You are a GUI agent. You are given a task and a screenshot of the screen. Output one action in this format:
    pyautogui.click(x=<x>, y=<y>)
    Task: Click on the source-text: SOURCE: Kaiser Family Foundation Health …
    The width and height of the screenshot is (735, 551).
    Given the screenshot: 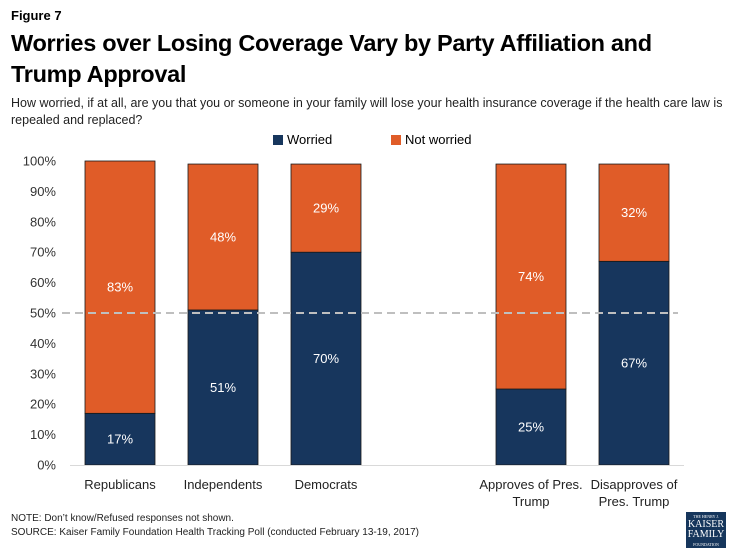 What is the action you would take?
    pyautogui.click(x=215, y=532)
    